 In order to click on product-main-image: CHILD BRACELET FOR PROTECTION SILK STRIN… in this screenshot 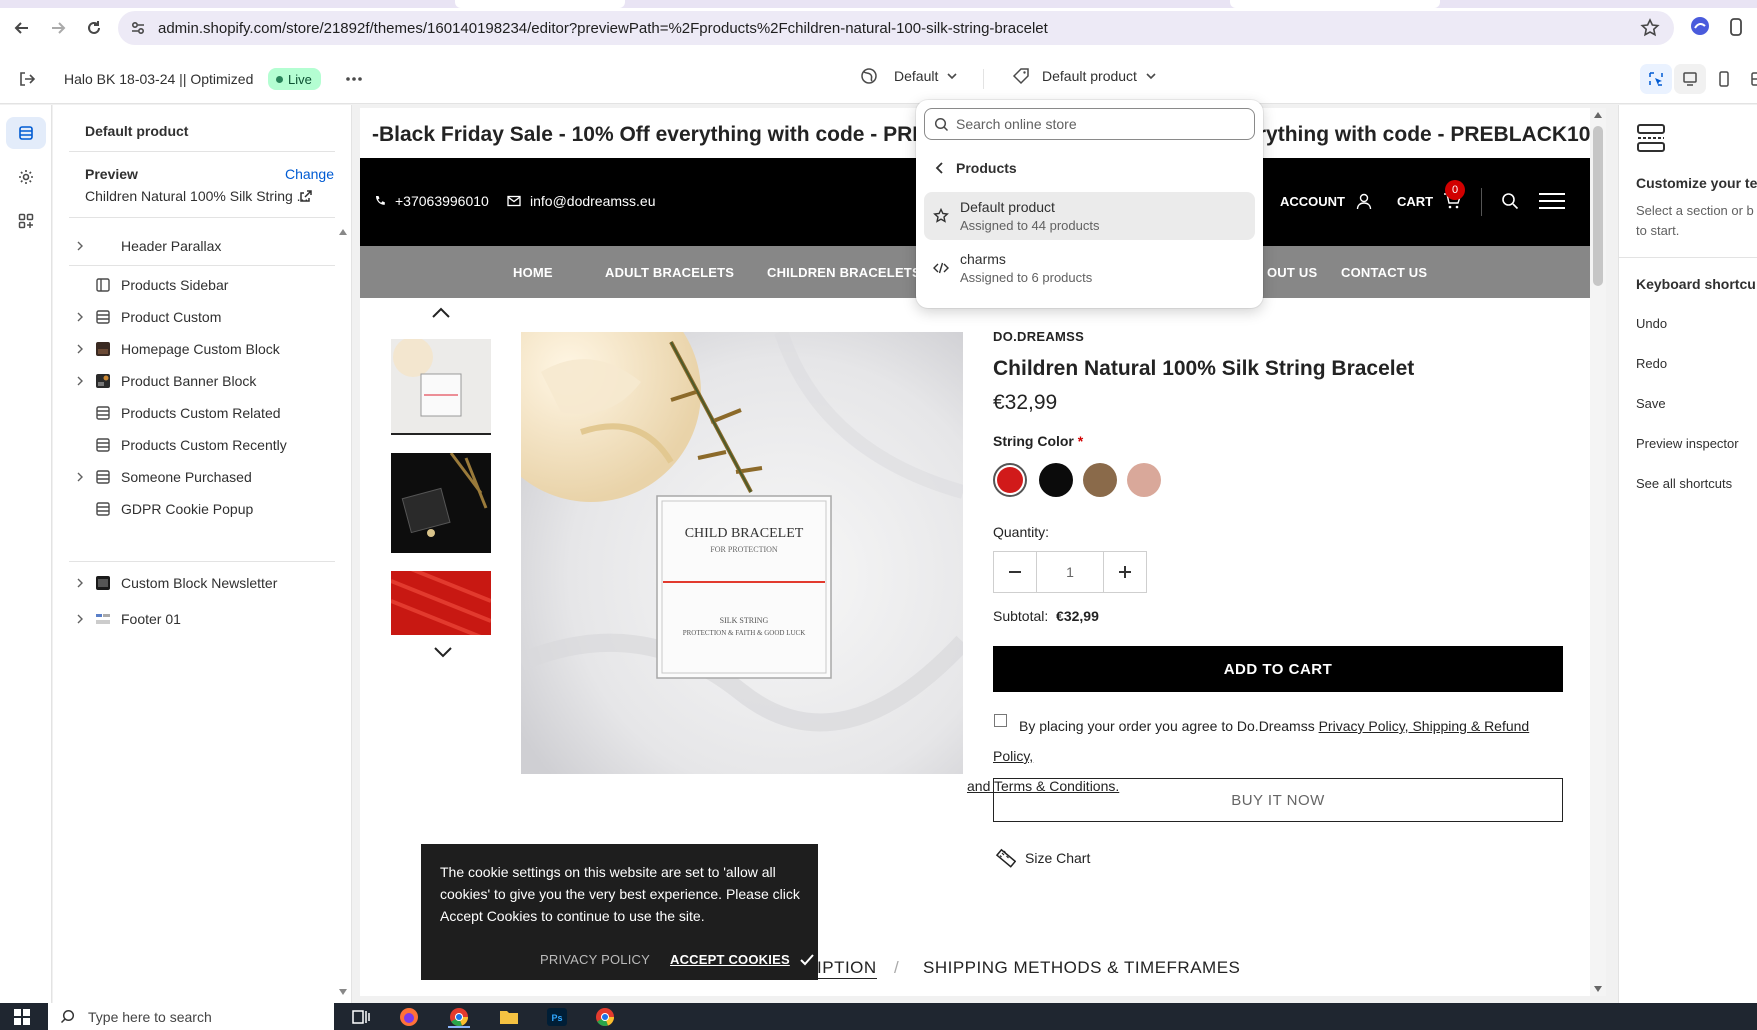, I will do `click(742, 553)`.